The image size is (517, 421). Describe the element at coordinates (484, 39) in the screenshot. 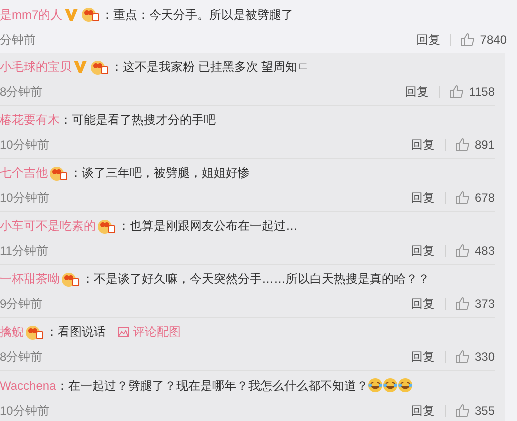

I see `like-button: 7840` at that location.